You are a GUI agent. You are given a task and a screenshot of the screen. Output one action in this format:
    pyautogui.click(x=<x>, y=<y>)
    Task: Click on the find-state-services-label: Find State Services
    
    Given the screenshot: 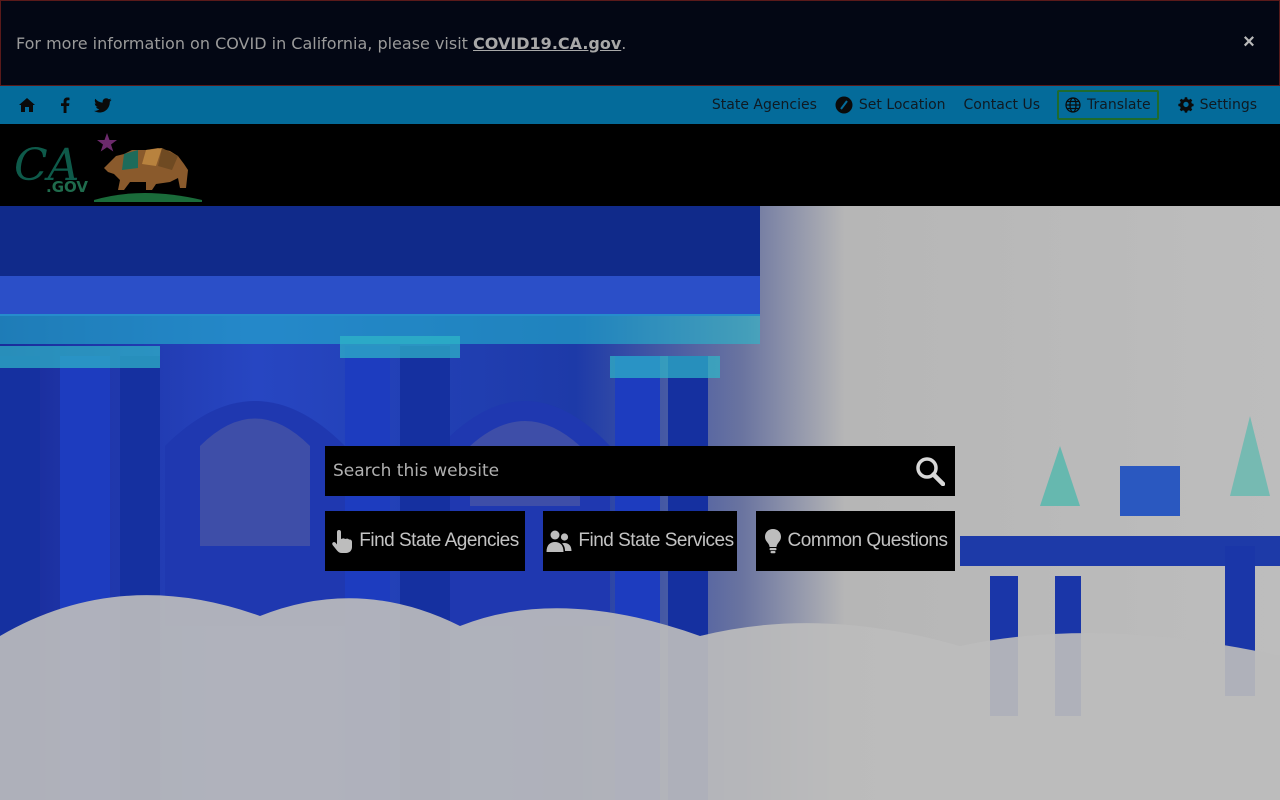 What is the action you would take?
    pyautogui.click(x=656, y=540)
    